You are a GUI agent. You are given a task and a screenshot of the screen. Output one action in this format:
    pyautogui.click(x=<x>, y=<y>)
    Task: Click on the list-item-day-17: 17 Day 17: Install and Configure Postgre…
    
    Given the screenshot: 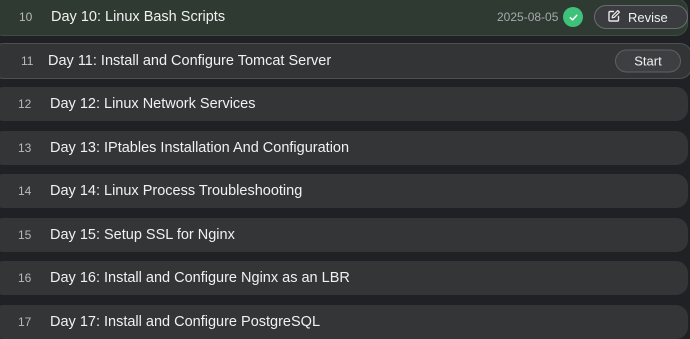 What is the action you would take?
    pyautogui.click(x=344, y=322)
    